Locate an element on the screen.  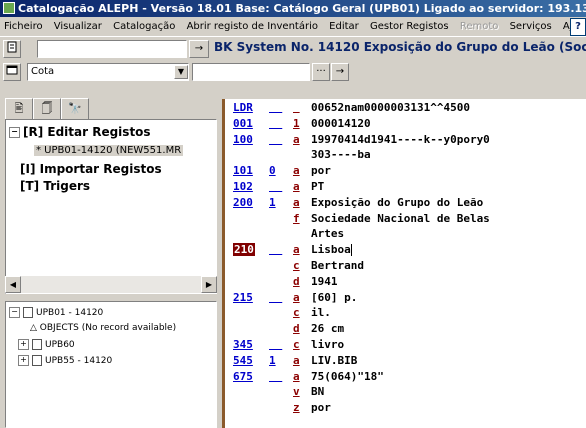
tree-item-importar-registos: [I] Importar Registos is located at coordinates (91, 169).